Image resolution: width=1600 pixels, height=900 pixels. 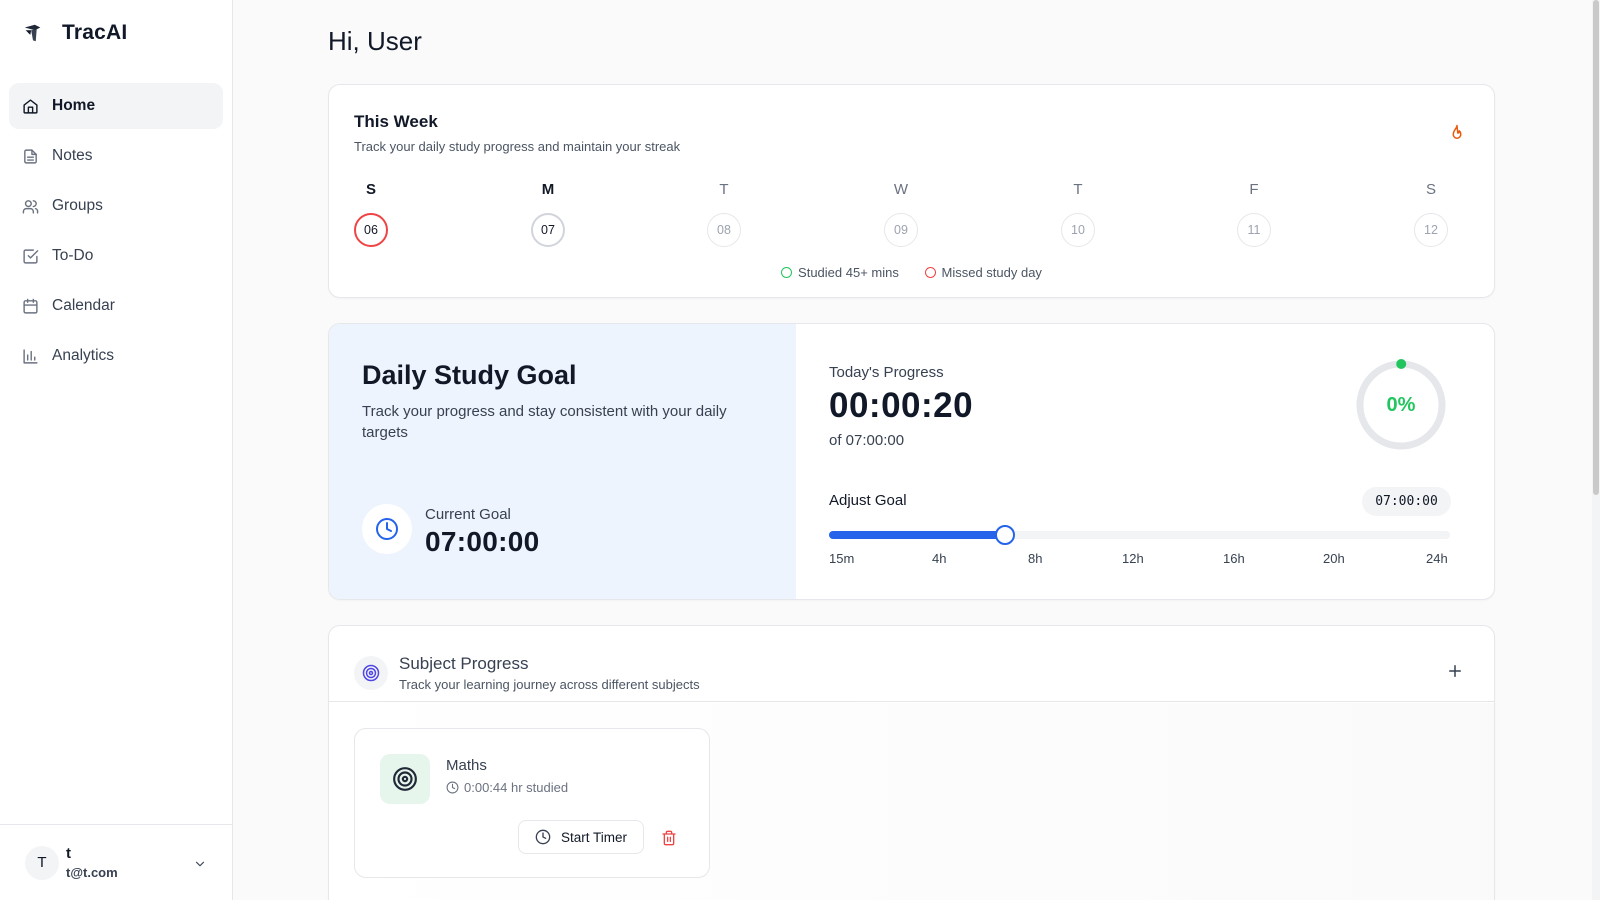 I want to click on day-date: 09, so click(x=901, y=230).